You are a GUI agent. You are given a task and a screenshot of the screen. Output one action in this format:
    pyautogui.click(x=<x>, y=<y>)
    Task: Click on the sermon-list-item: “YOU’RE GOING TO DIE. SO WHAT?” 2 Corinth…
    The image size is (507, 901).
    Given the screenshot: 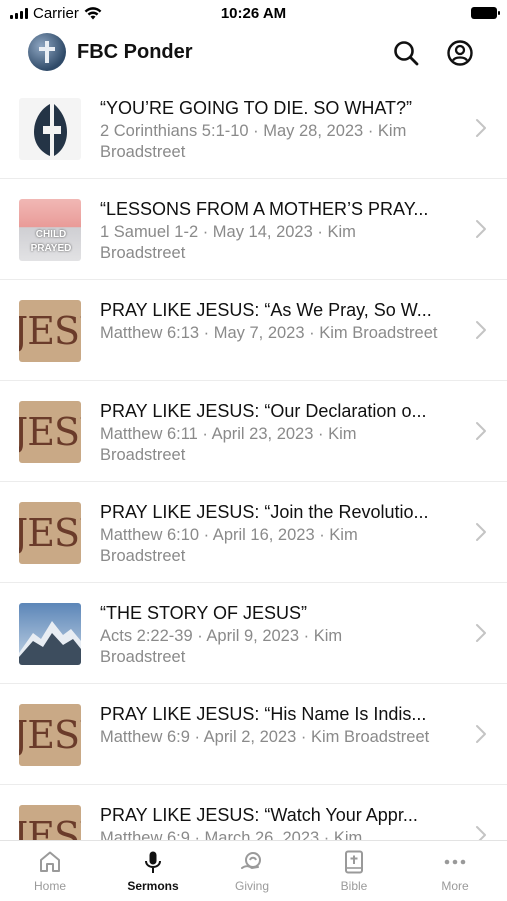 What is the action you would take?
    pyautogui.click(x=253, y=128)
    